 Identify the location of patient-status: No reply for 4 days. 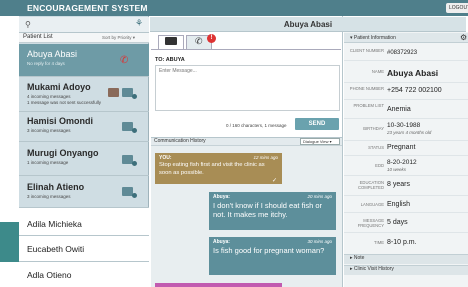
(46, 63).